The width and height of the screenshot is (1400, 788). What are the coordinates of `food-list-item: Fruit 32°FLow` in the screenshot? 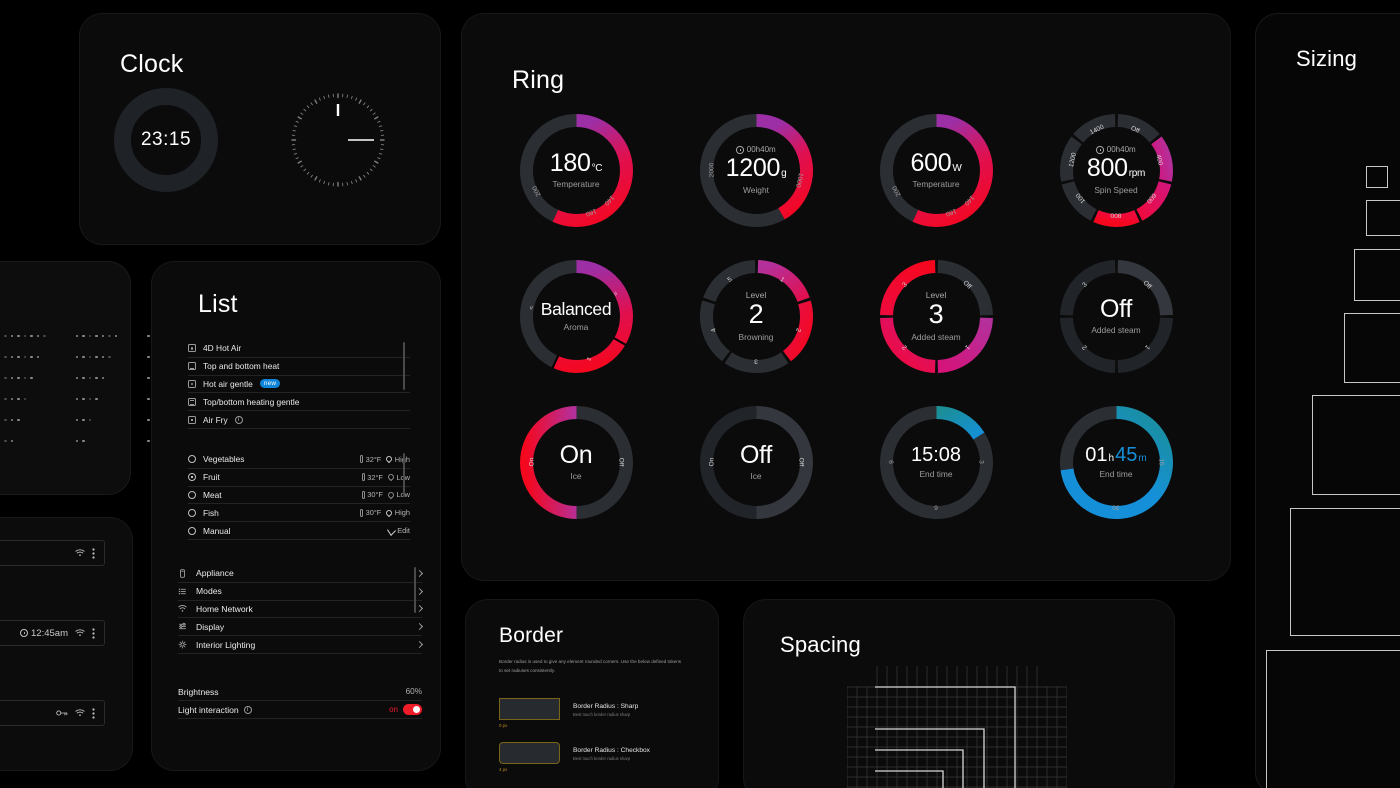 It's located at (299, 478).